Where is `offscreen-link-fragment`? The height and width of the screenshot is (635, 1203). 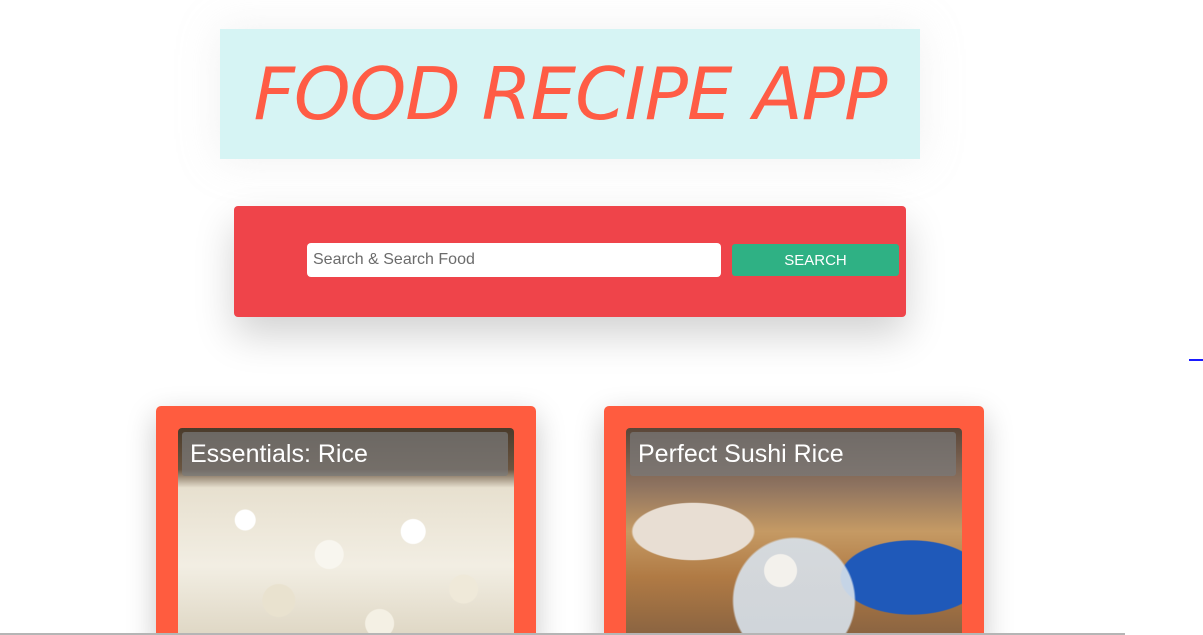 offscreen-link-fragment is located at coordinates (1196, 360).